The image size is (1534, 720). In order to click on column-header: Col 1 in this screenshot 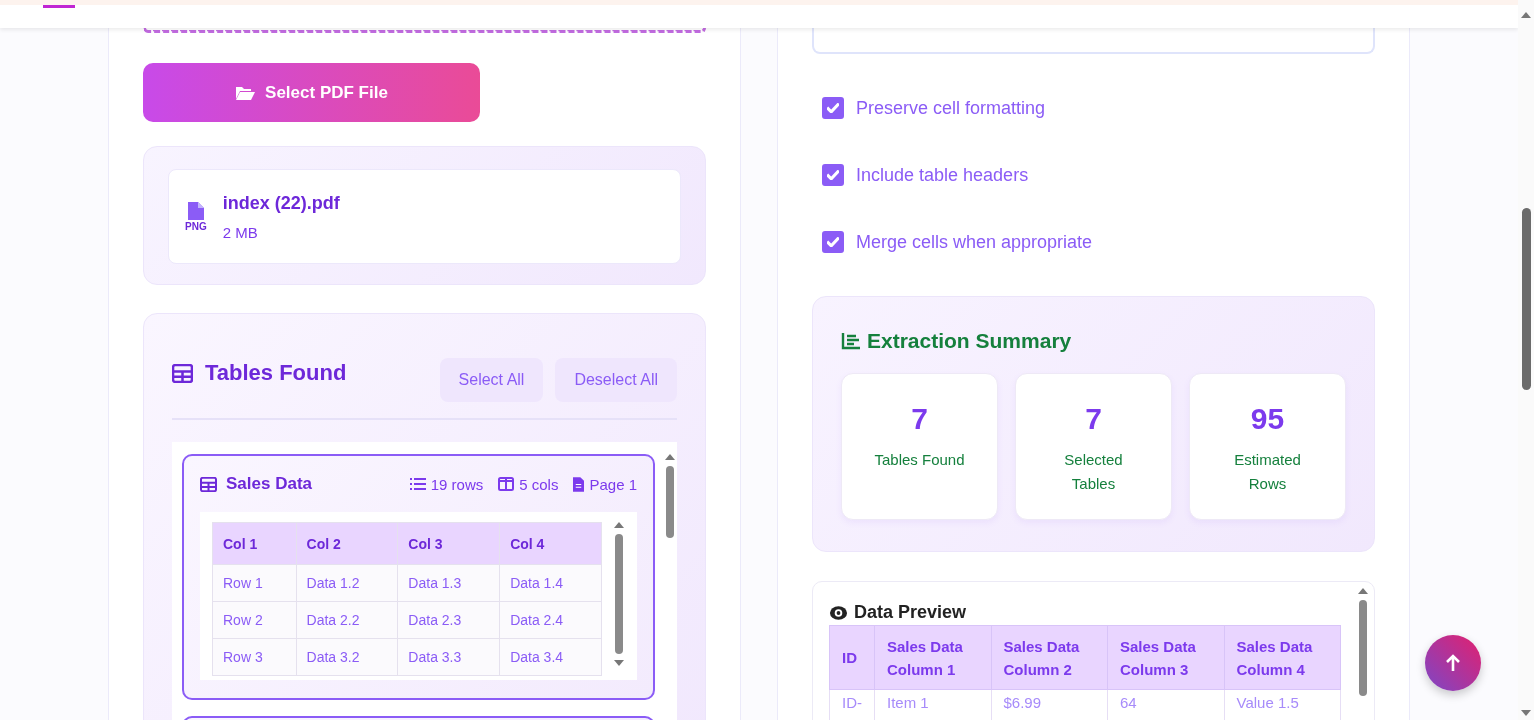, I will do `click(254, 543)`.